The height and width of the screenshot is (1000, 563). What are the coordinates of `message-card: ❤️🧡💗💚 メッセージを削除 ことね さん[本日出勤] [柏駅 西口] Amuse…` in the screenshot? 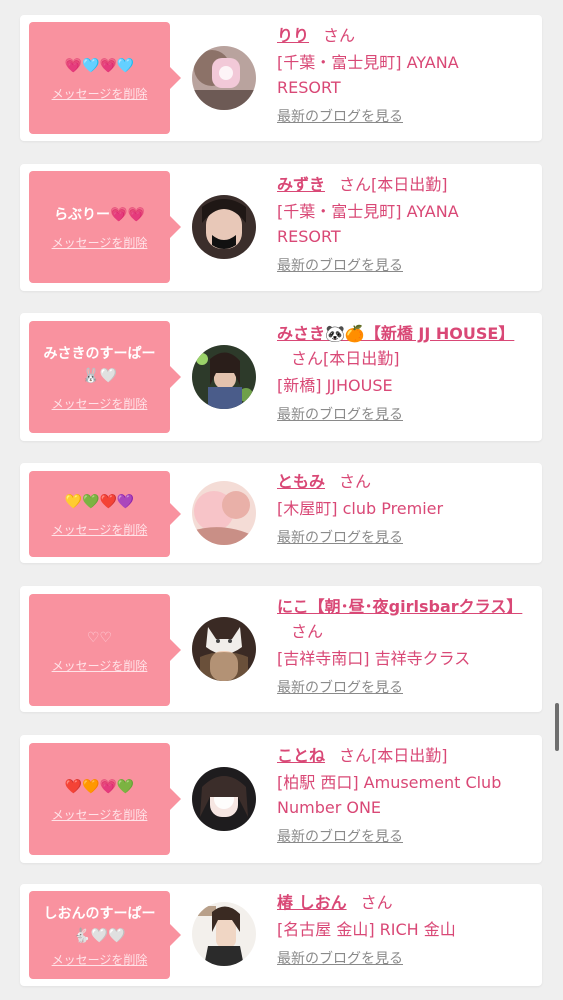 It's located at (281, 799).